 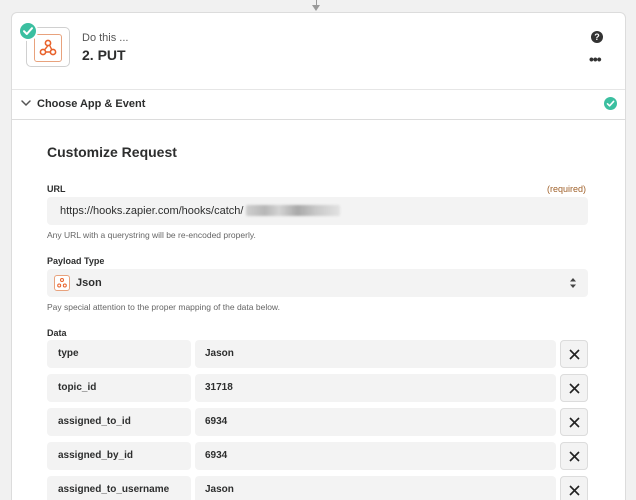 I want to click on url-input: https://hooks.zapier.com/hooks/catch/, so click(x=317, y=211).